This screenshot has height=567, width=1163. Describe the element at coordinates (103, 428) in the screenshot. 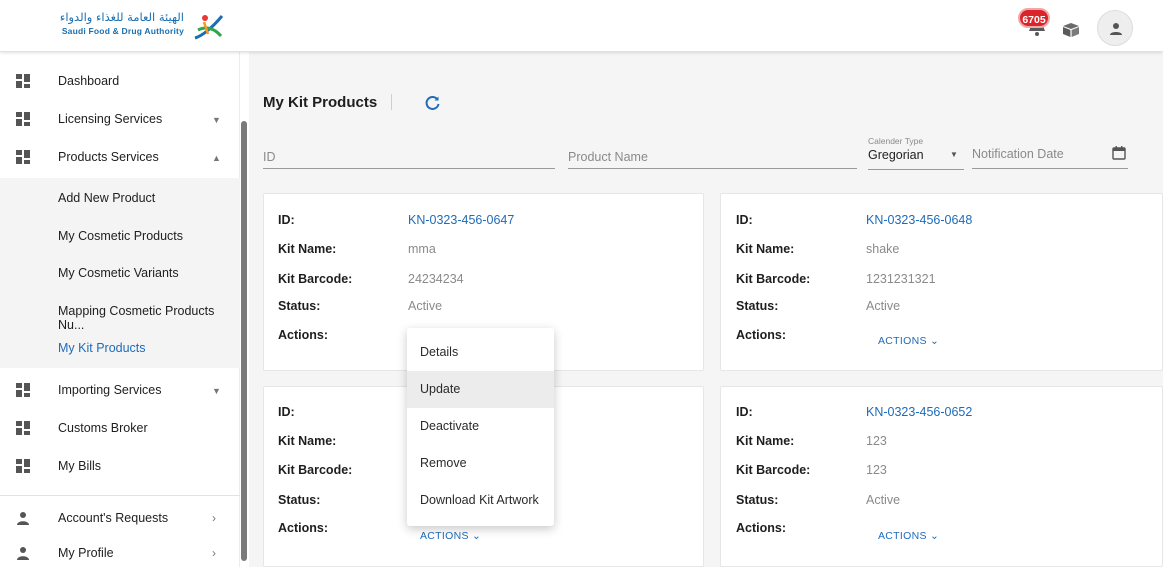

I see `sidebar-item-label: Customs Broker` at that location.